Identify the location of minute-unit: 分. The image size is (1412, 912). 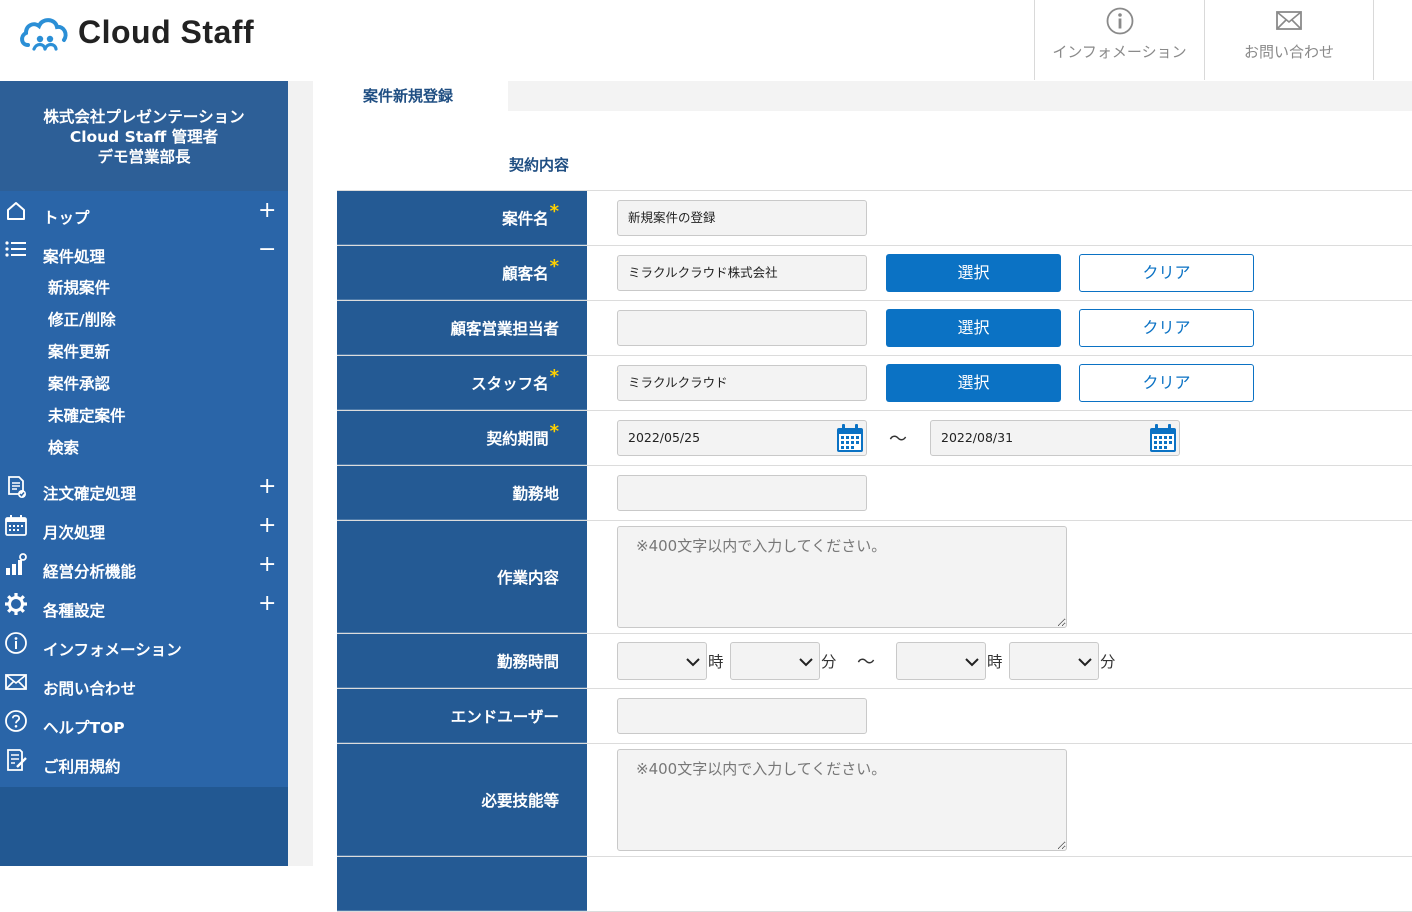
(829, 662).